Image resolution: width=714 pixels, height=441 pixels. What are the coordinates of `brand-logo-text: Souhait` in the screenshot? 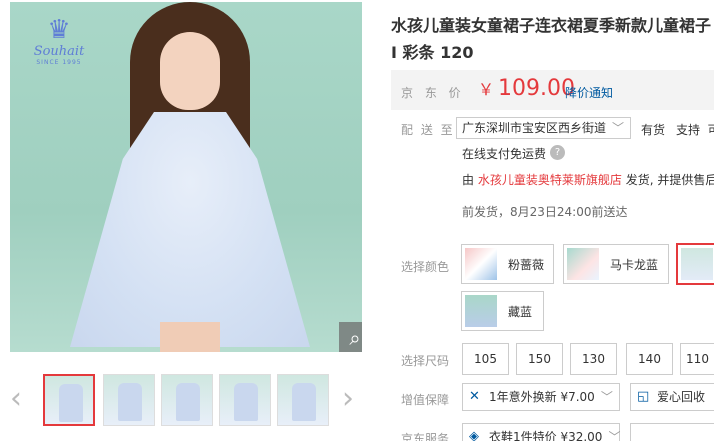 It's located at (59, 51).